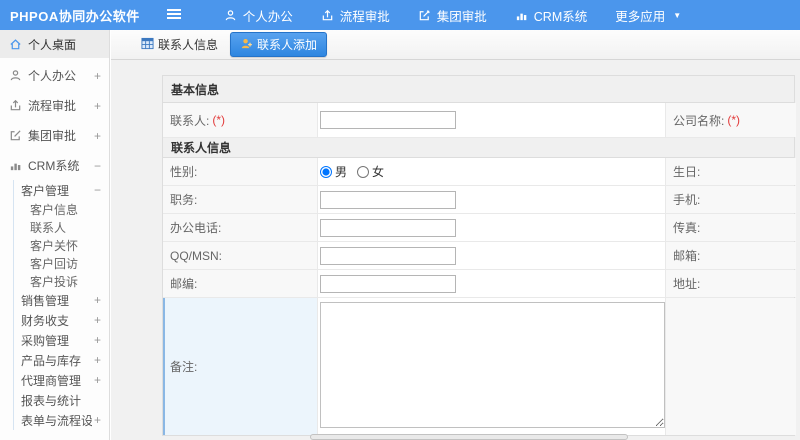  I want to click on nav-workflow-approval: 流程审批, so click(355, 15).